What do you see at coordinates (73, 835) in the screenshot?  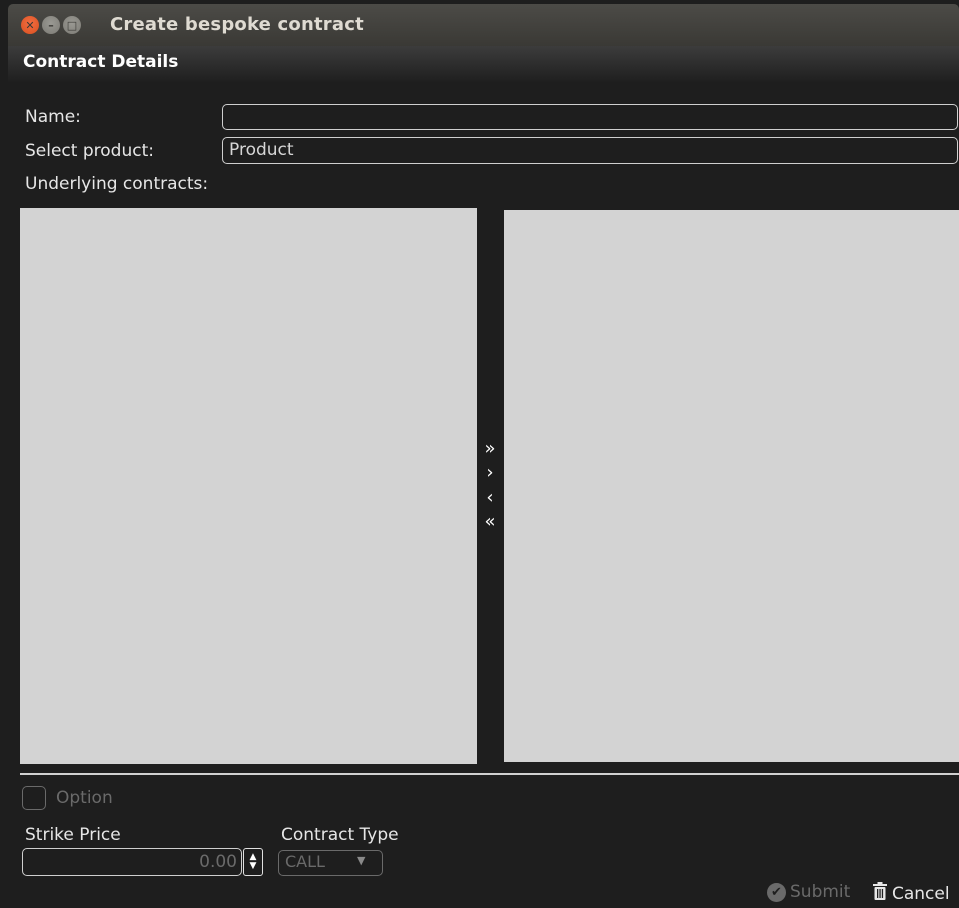 I see `strike-price-label: Strike Price` at bounding box center [73, 835].